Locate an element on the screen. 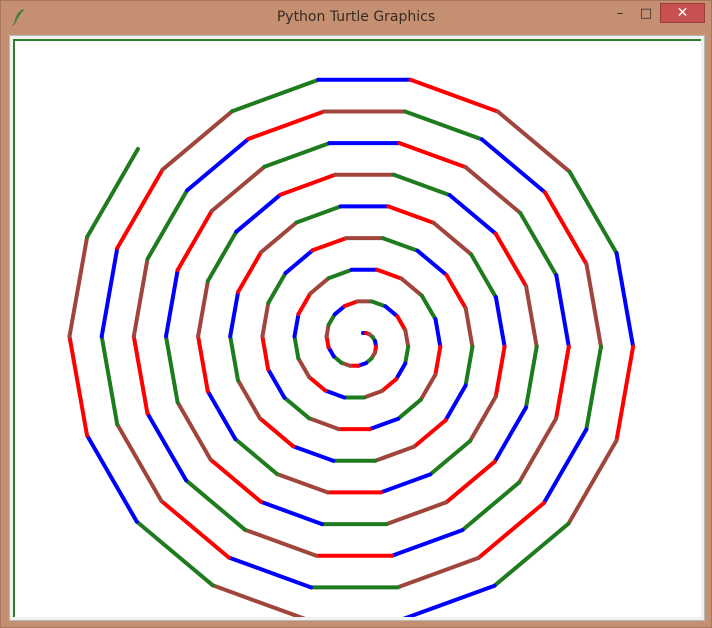 This screenshot has height=628, width=712. close-button: ✕ is located at coordinates (682, 13).